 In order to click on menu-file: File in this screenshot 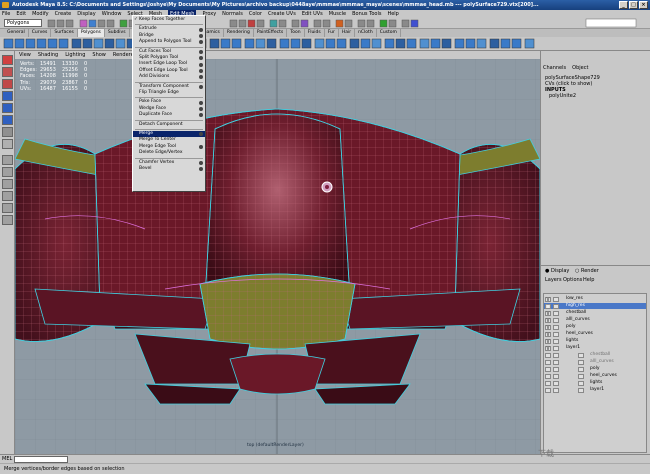, I will do `click(6, 14)`.